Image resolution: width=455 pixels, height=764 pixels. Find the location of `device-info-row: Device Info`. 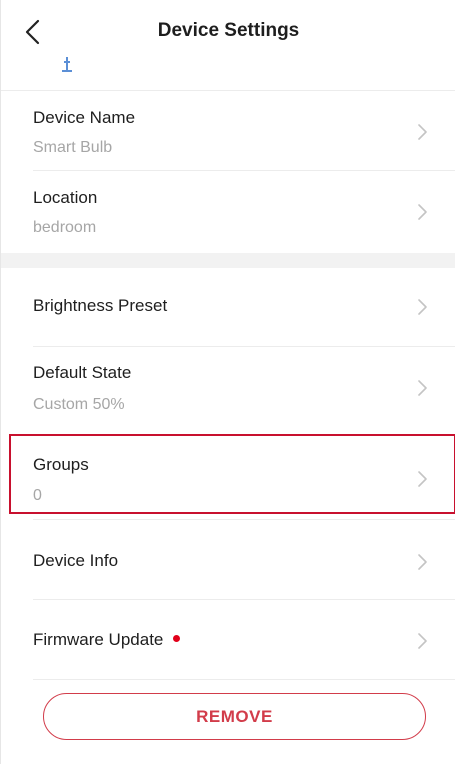

device-info-row: Device Info is located at coordinates (228, 560).